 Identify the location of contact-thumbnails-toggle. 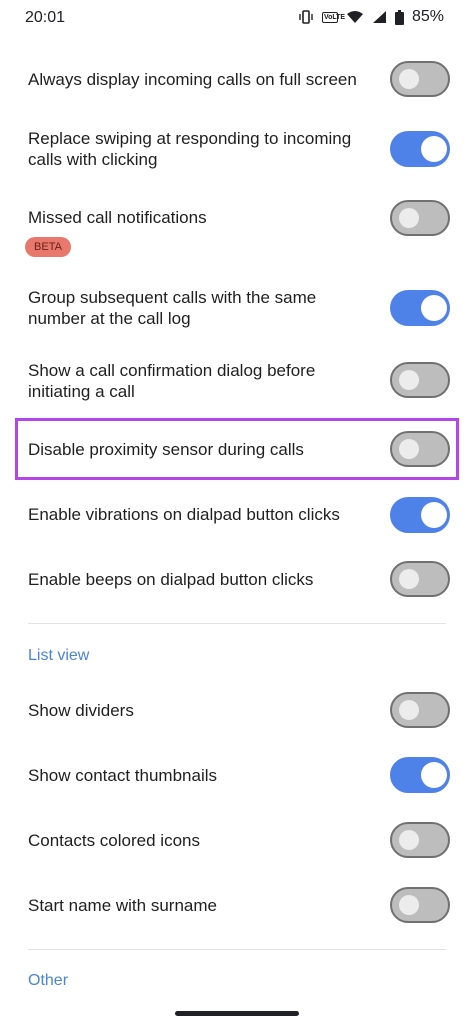
(420, 775).